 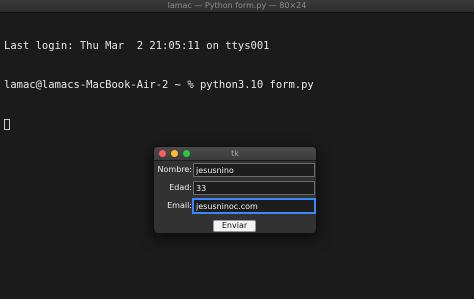 What do you see at coordinates (174, 169) in the screenshot?
I see `nombre-label: Nombre:` at bounding box center [174, 169].